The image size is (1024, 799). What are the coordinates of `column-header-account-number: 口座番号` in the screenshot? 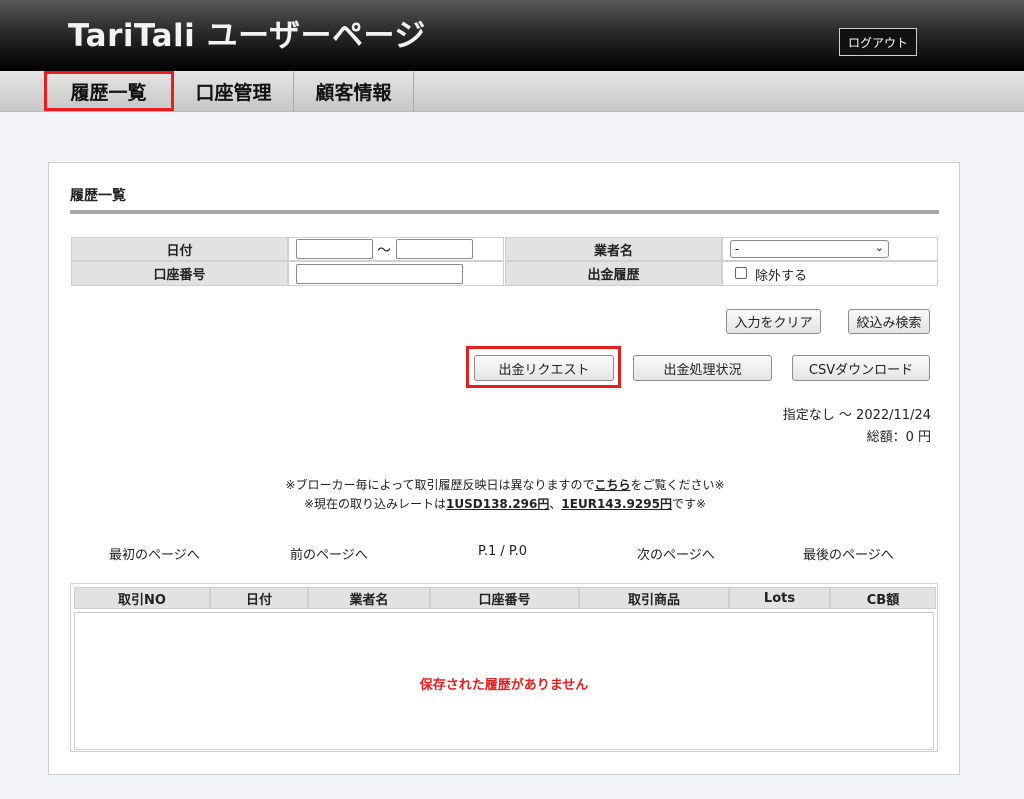 It's located at (504, 598).